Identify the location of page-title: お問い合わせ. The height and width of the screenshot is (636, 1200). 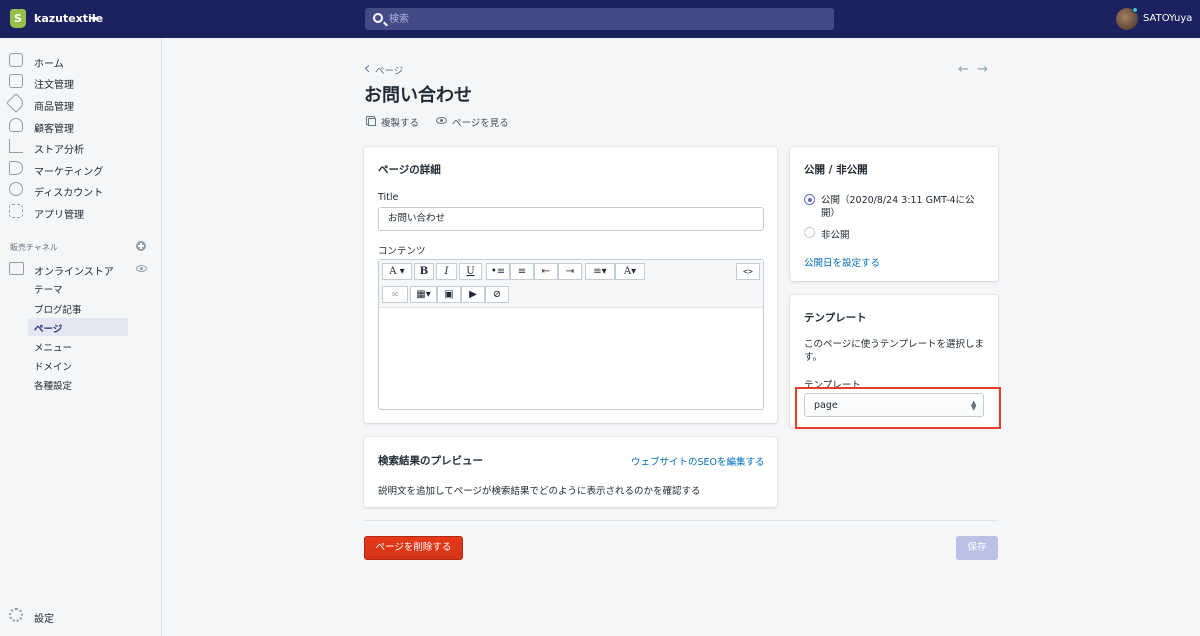
(418, 95).